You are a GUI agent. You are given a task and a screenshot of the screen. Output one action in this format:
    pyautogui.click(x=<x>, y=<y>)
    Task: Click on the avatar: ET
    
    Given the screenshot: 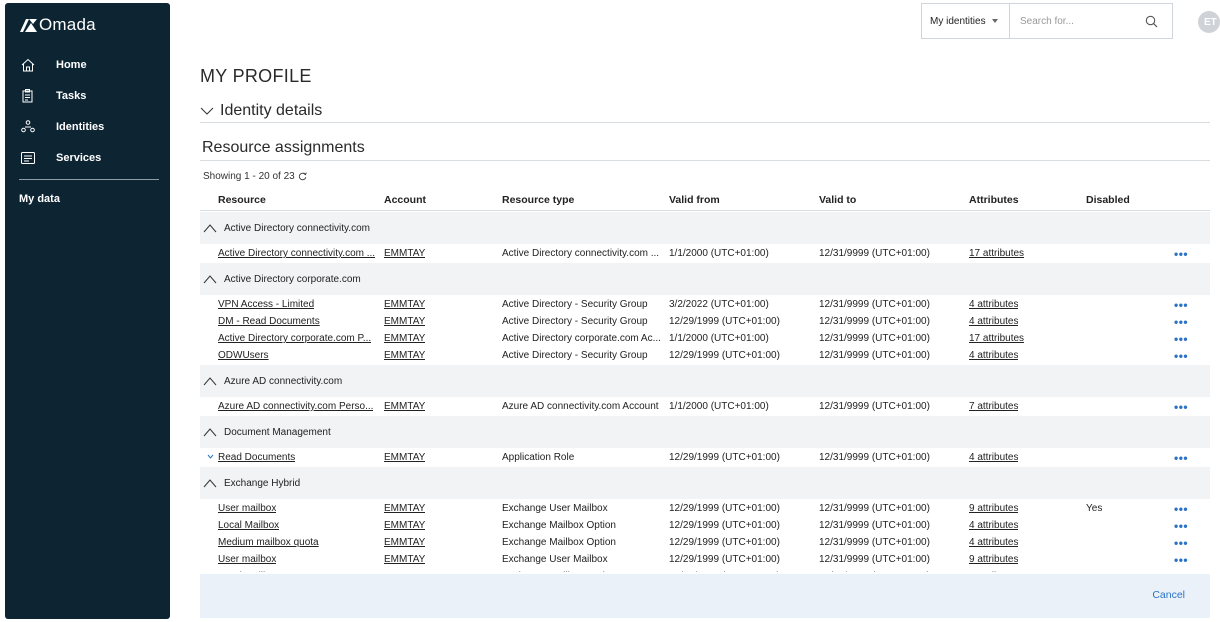 What is the action you would take?
    pyautogui.click(x=1209, y=22)
    